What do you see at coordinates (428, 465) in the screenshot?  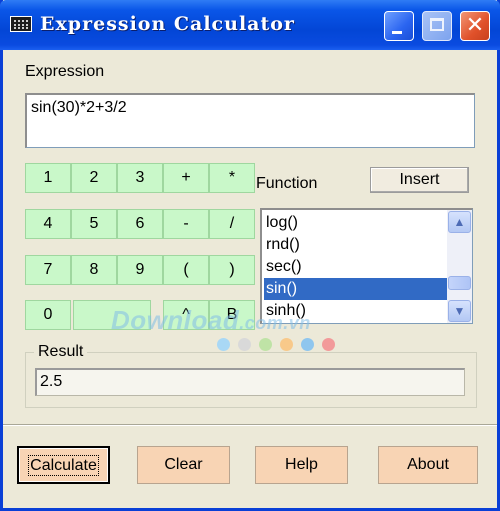 I see `about-button: About` at bounding box center [428, 465].